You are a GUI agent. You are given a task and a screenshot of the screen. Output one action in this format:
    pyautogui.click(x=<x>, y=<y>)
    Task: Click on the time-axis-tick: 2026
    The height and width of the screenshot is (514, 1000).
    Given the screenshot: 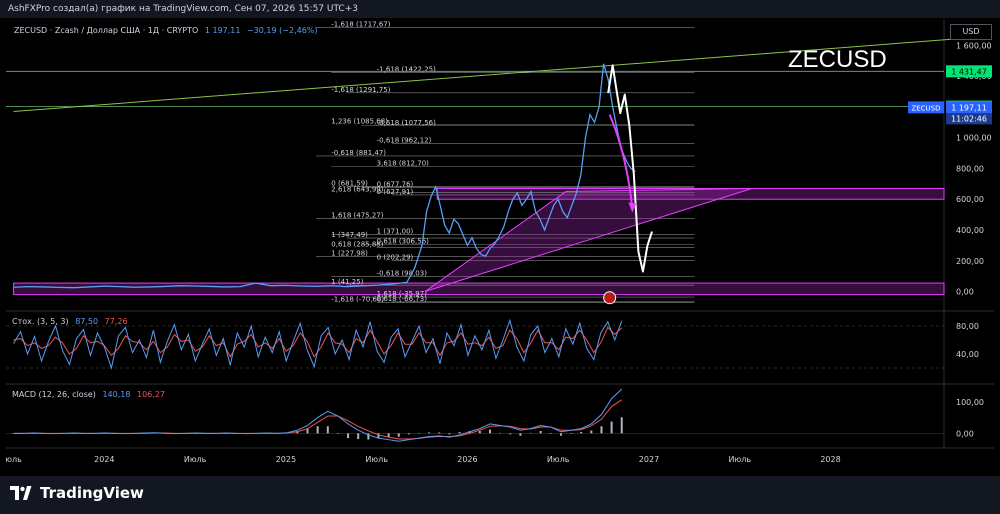 What is the action you would take?
    pyautogui.click(x=467, y=459)
    